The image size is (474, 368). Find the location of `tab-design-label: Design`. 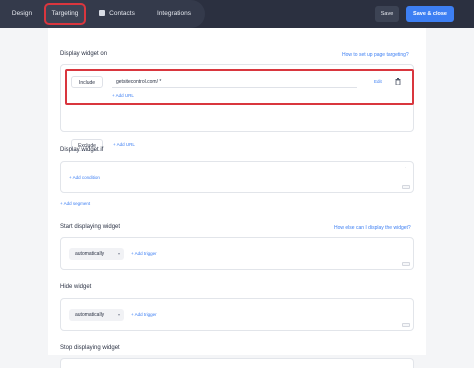

tab-design-label: Design is located at coordinates (22, 13).